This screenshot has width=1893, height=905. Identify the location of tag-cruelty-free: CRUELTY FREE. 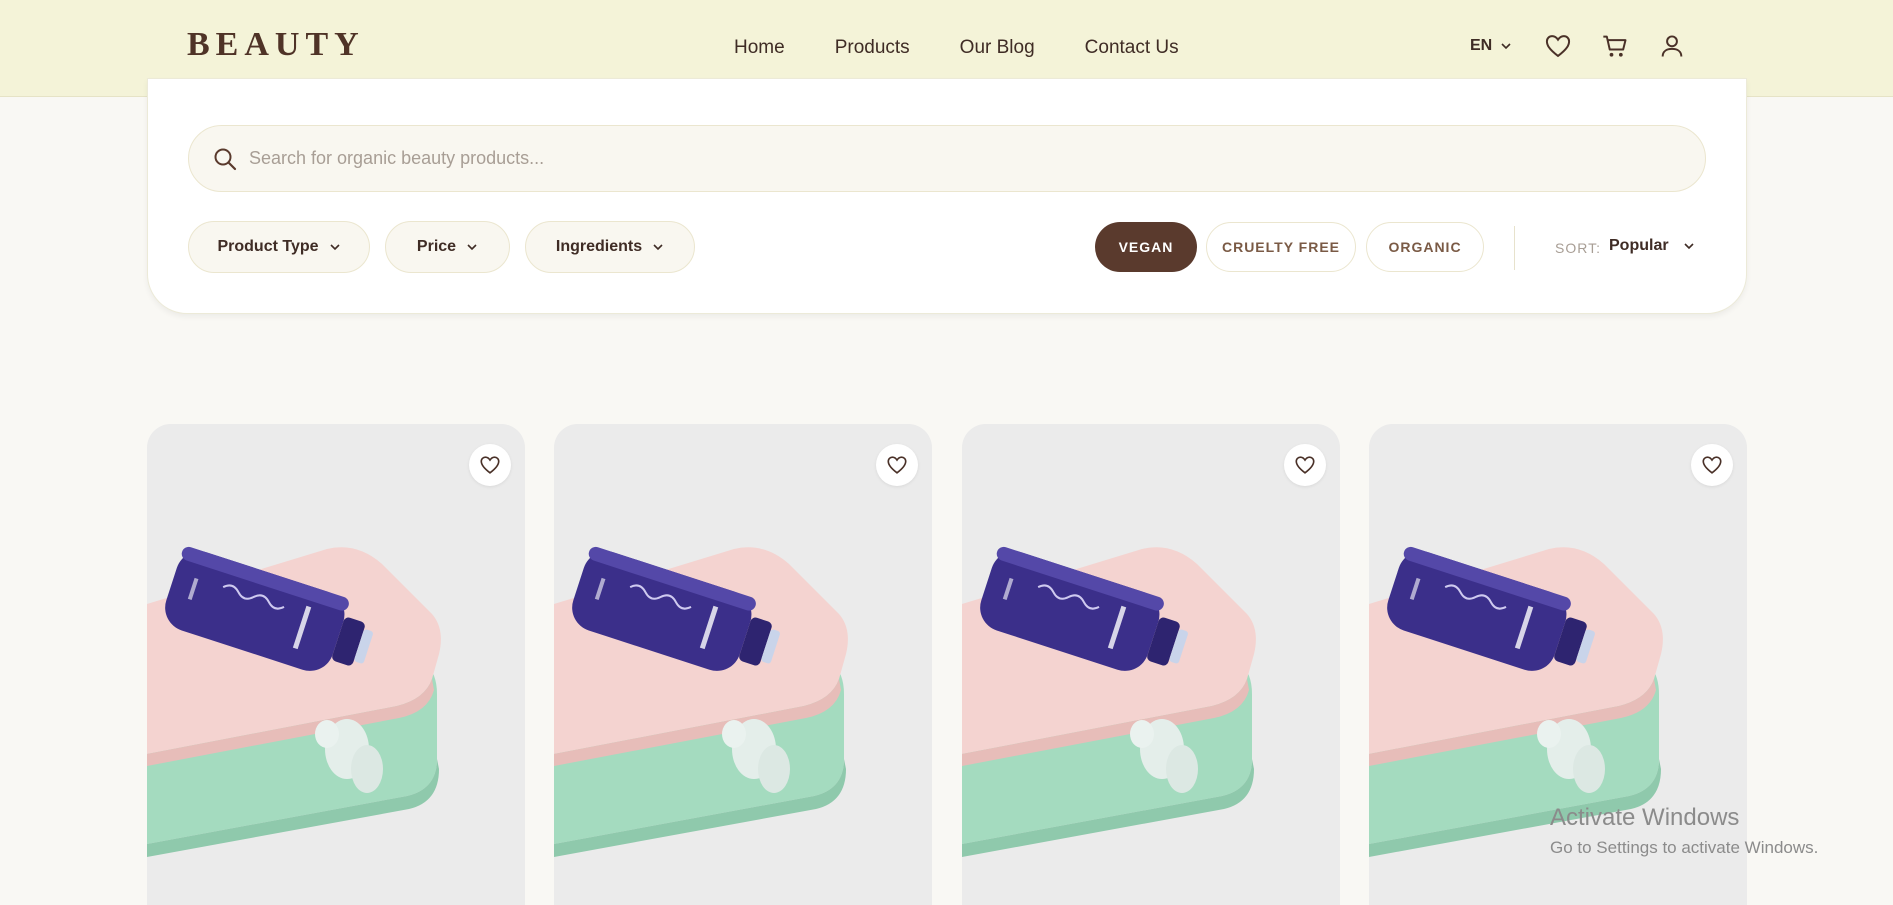
(1281, 247).